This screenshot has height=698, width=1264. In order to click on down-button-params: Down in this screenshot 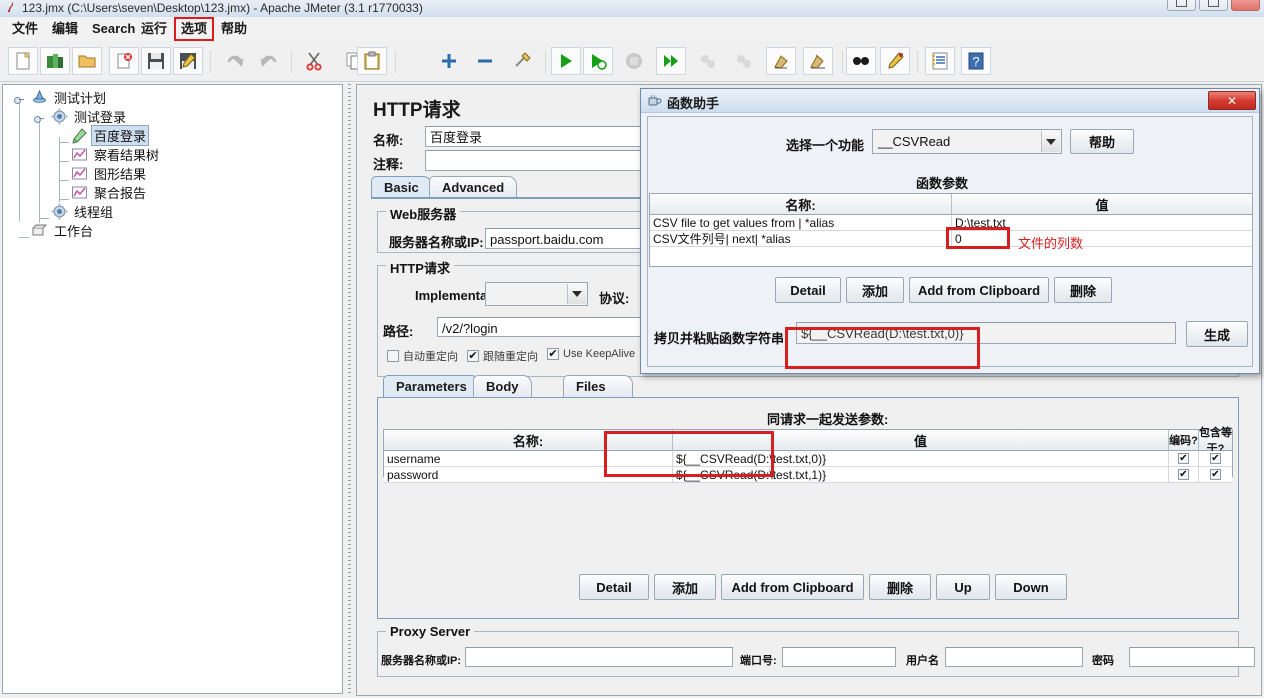, I will do `click(1031, 587)`.